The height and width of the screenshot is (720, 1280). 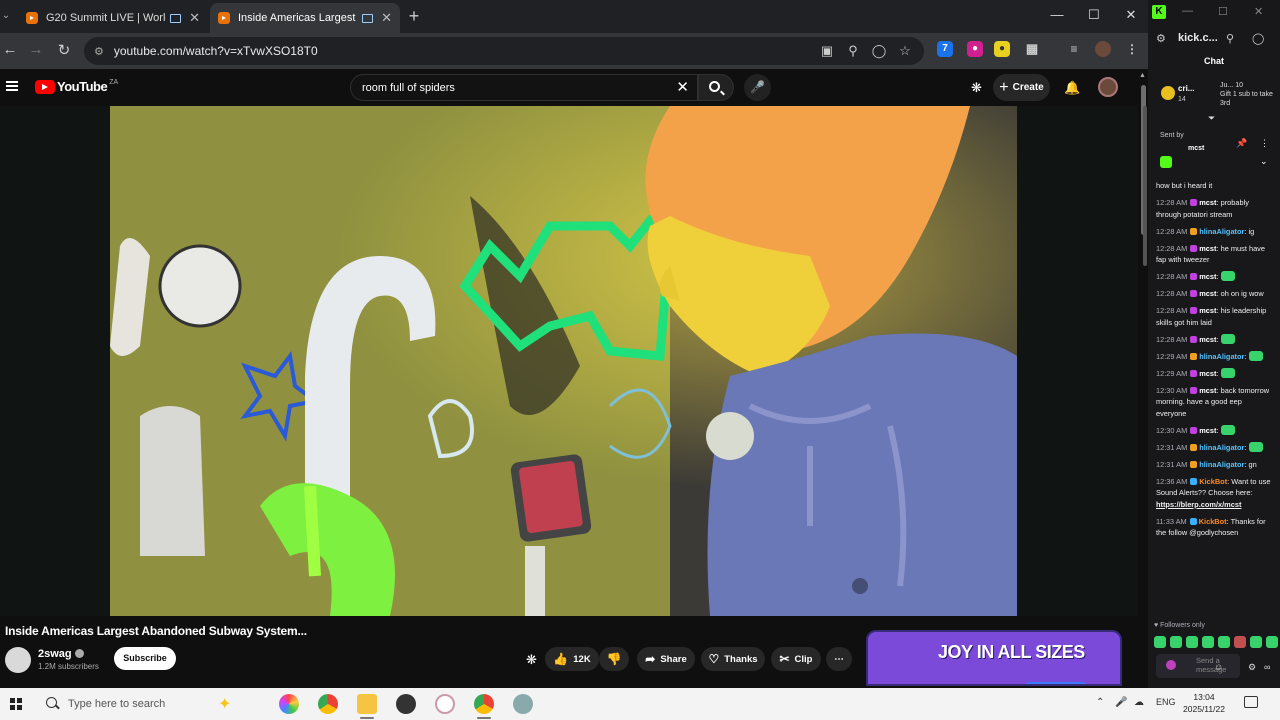 I want to click on kick-address-bar: ⚙ kick.c... ⚲ ◯, so click(x=1214, y=40).